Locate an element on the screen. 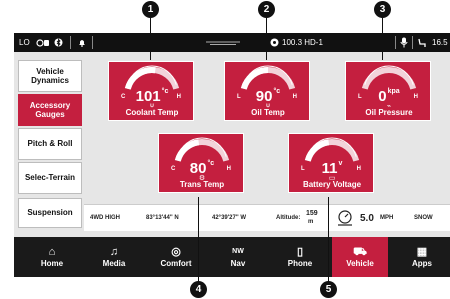  nav-home: ⌂ Home is located at coordinates (52, 257).